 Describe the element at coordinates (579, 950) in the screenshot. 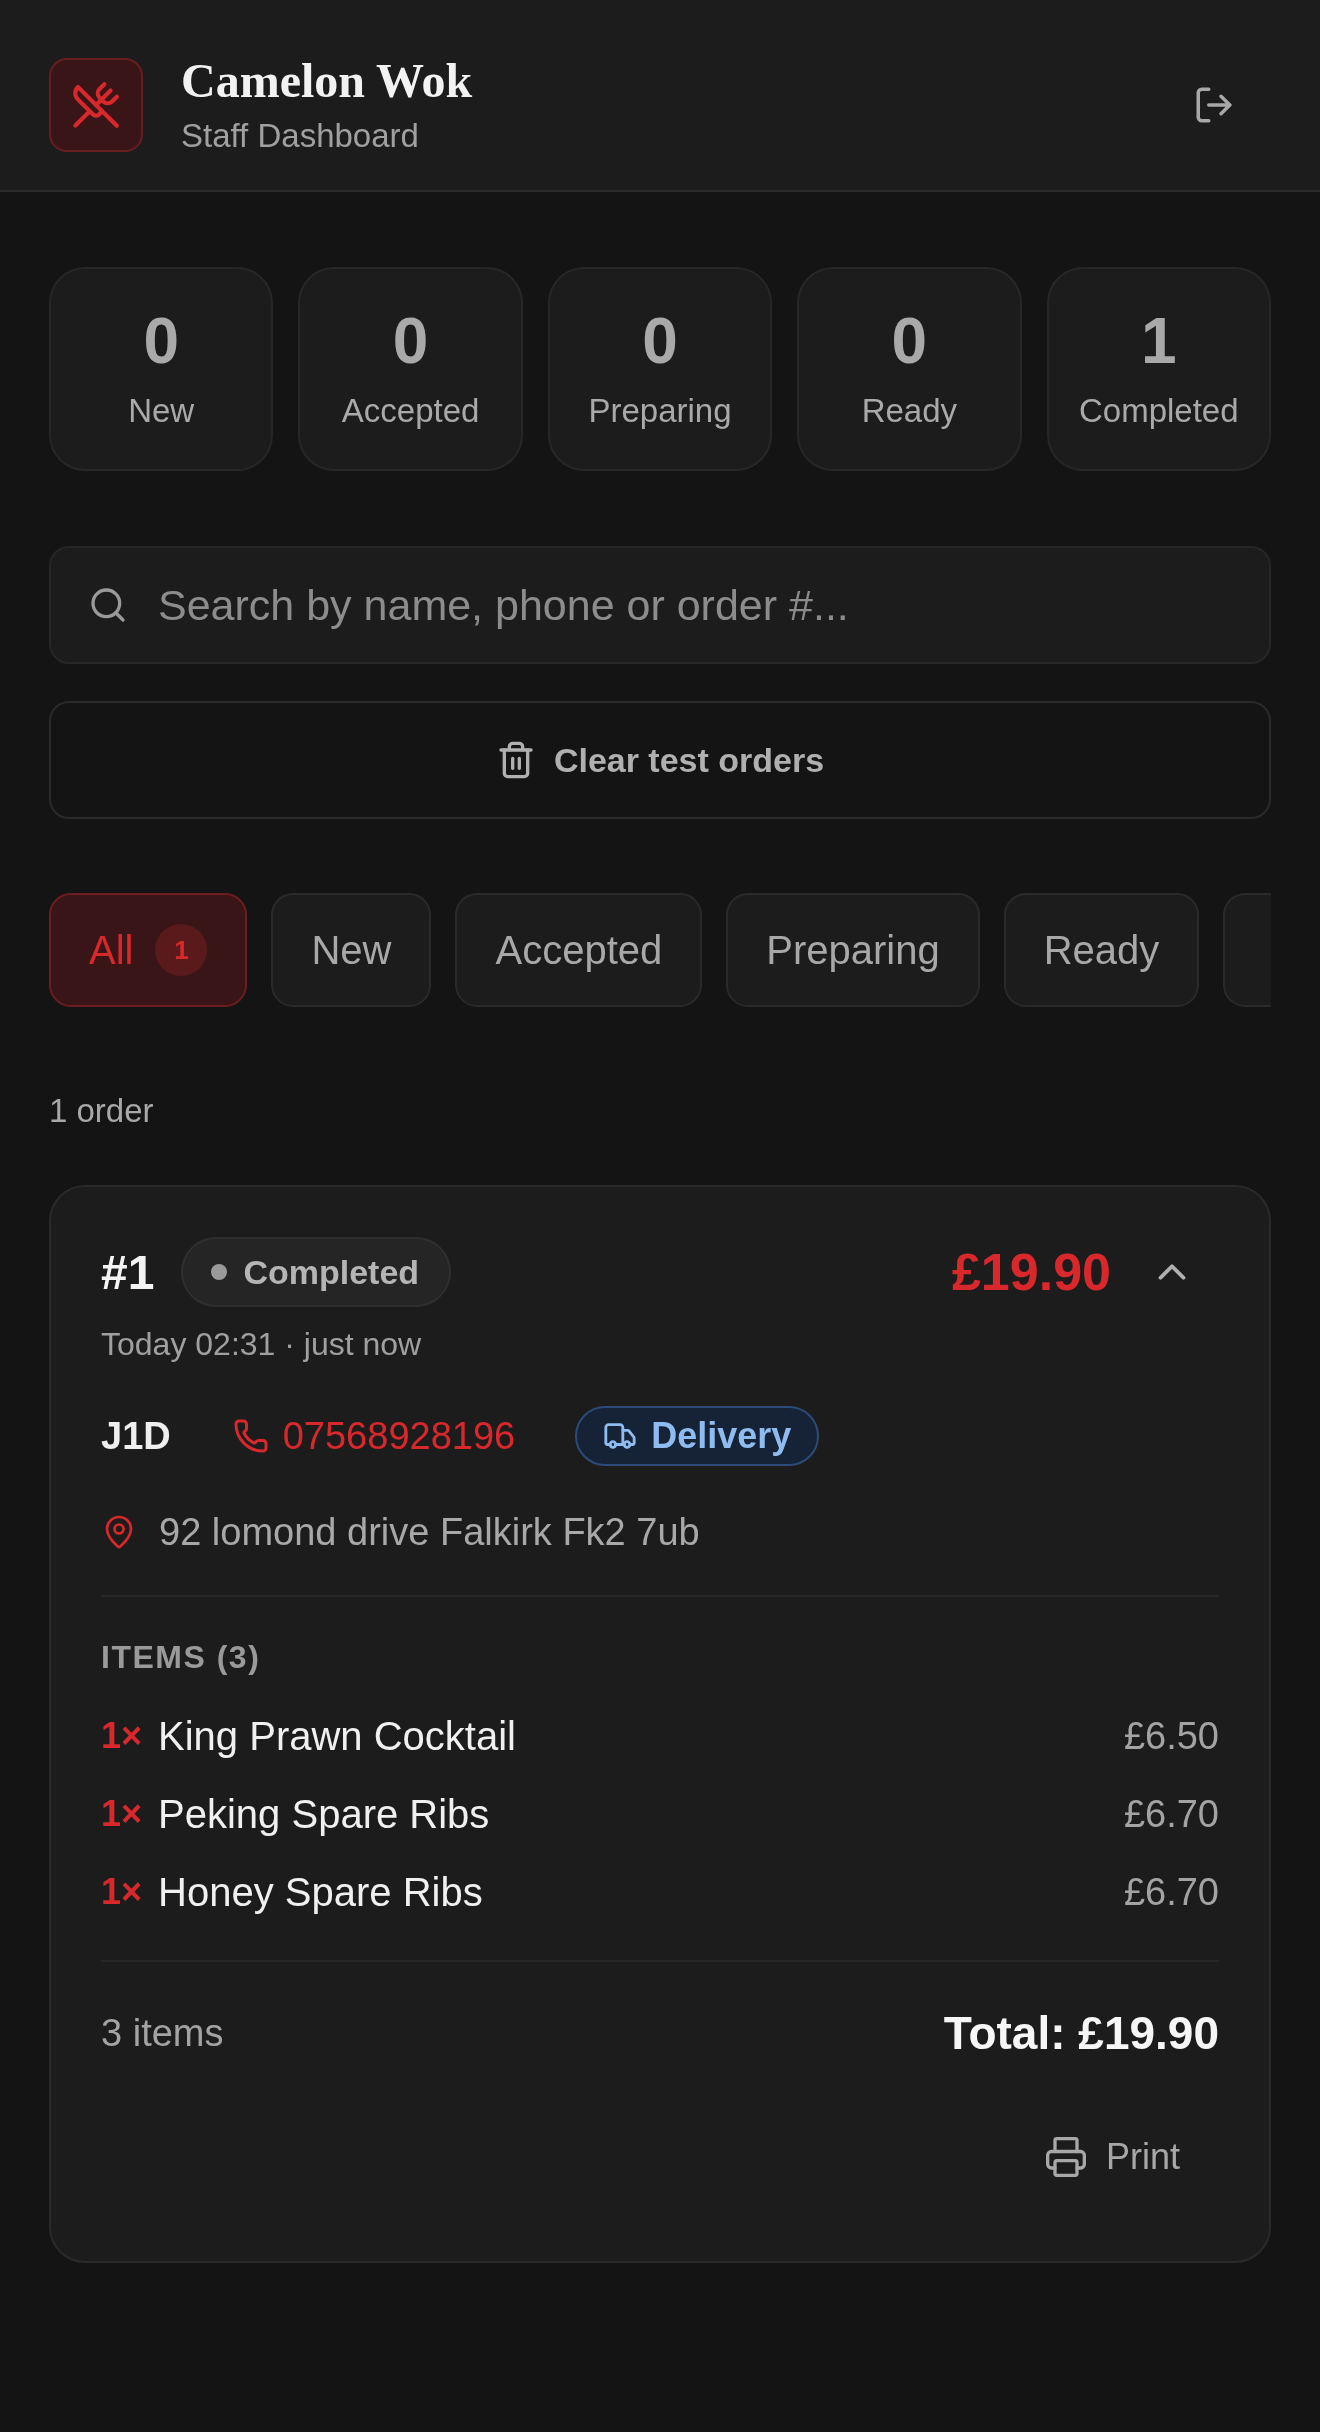

I see `filter-tab: Accepted` at that location.